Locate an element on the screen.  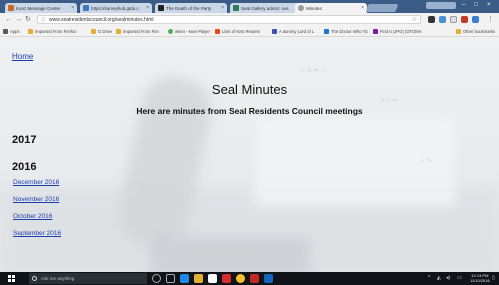
close-window-icon: × is located at coordinates (489, 5).